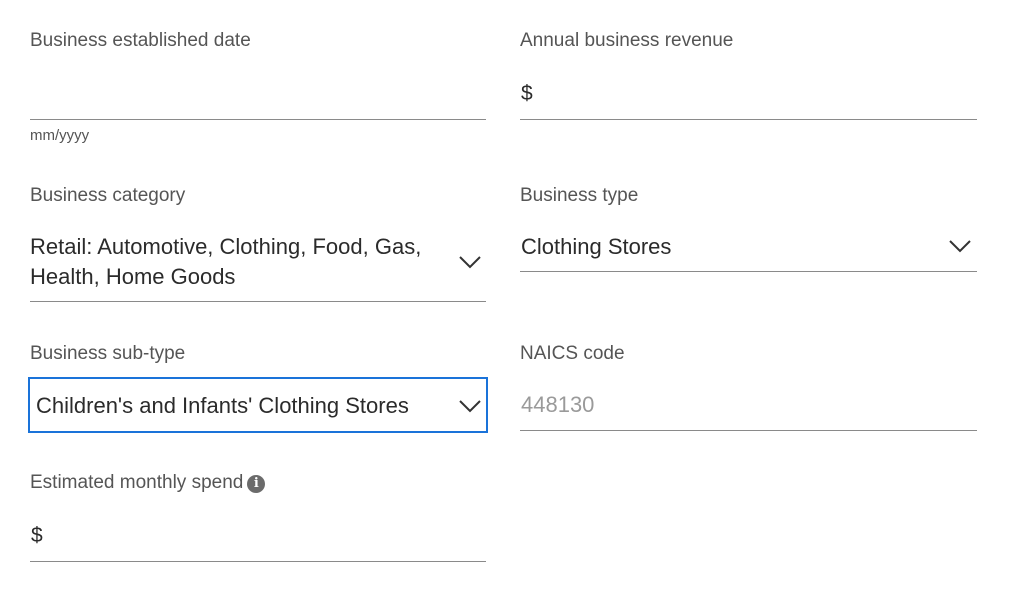 Image resolution: width=1024 pixels, height=608 pixels. Describe the element at coordinates (137, 482) in the screenshot. I see `monthly-spend-label: Estimated monthly spend` at that location.